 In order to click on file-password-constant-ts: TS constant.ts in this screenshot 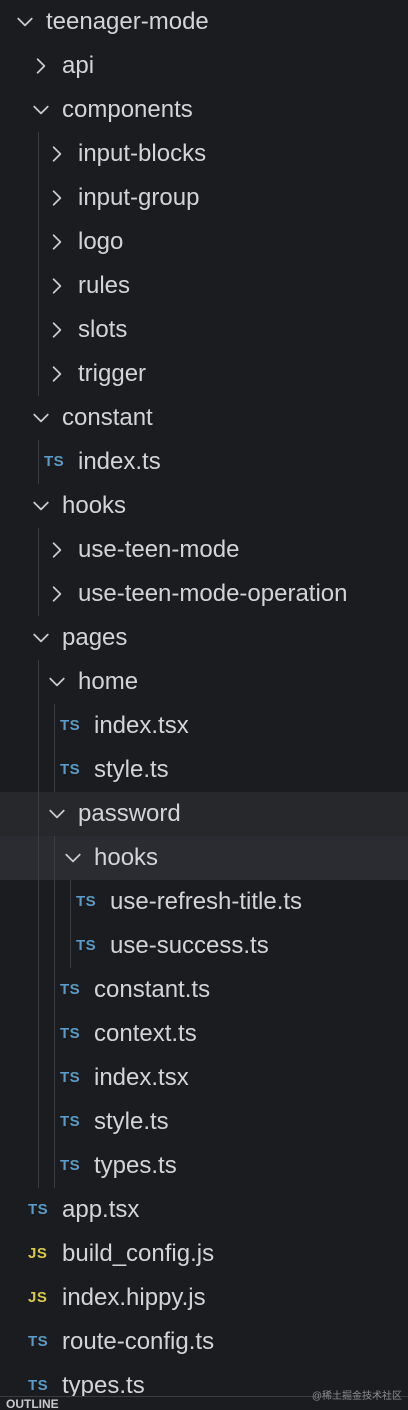, I will do `click(204, 990)`.